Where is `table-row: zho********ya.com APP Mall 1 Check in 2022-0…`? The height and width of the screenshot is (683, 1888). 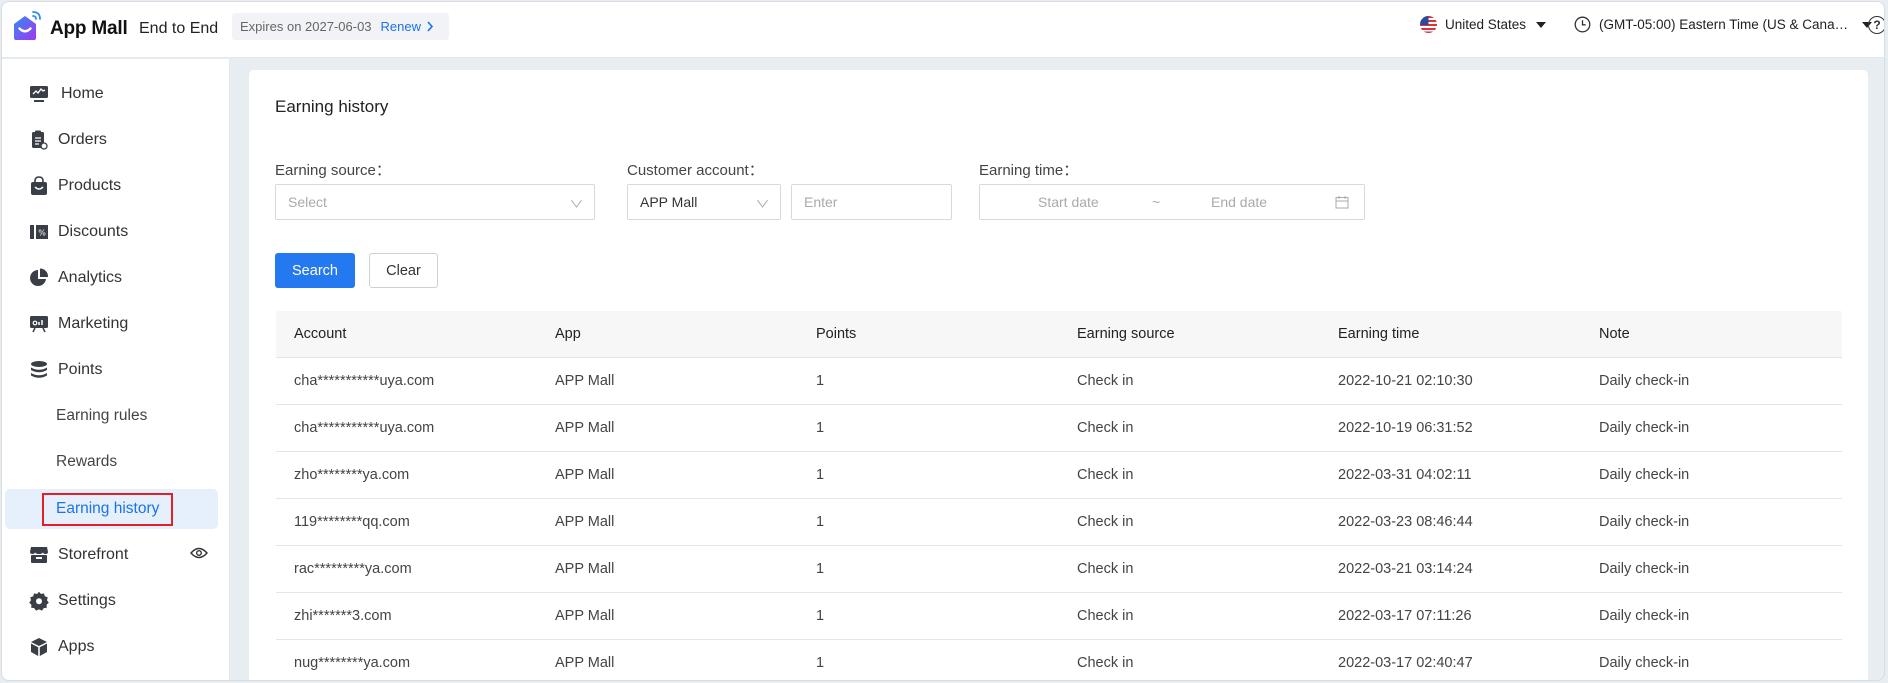 table-row: zho********ya.com APP Mall 1 Check in 2022-0… is located at coordinates (1059, 475).